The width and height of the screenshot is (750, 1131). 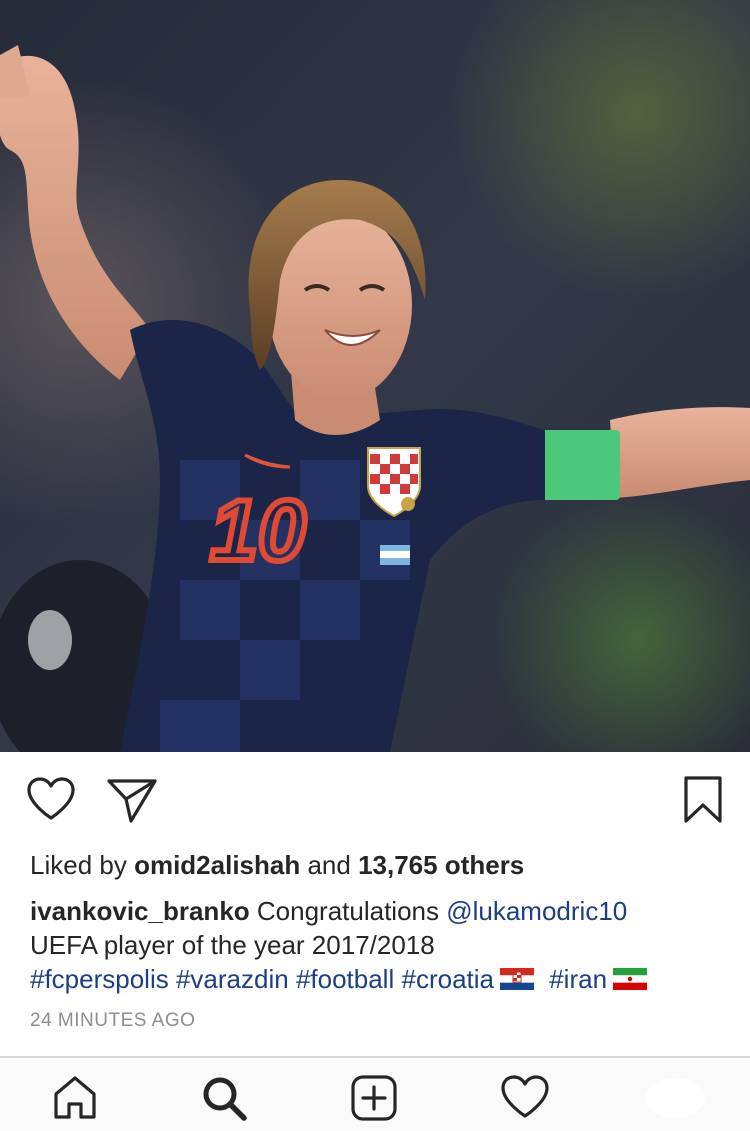 I want to click on hashtag: #varazdin, so click(x=232, y=979).